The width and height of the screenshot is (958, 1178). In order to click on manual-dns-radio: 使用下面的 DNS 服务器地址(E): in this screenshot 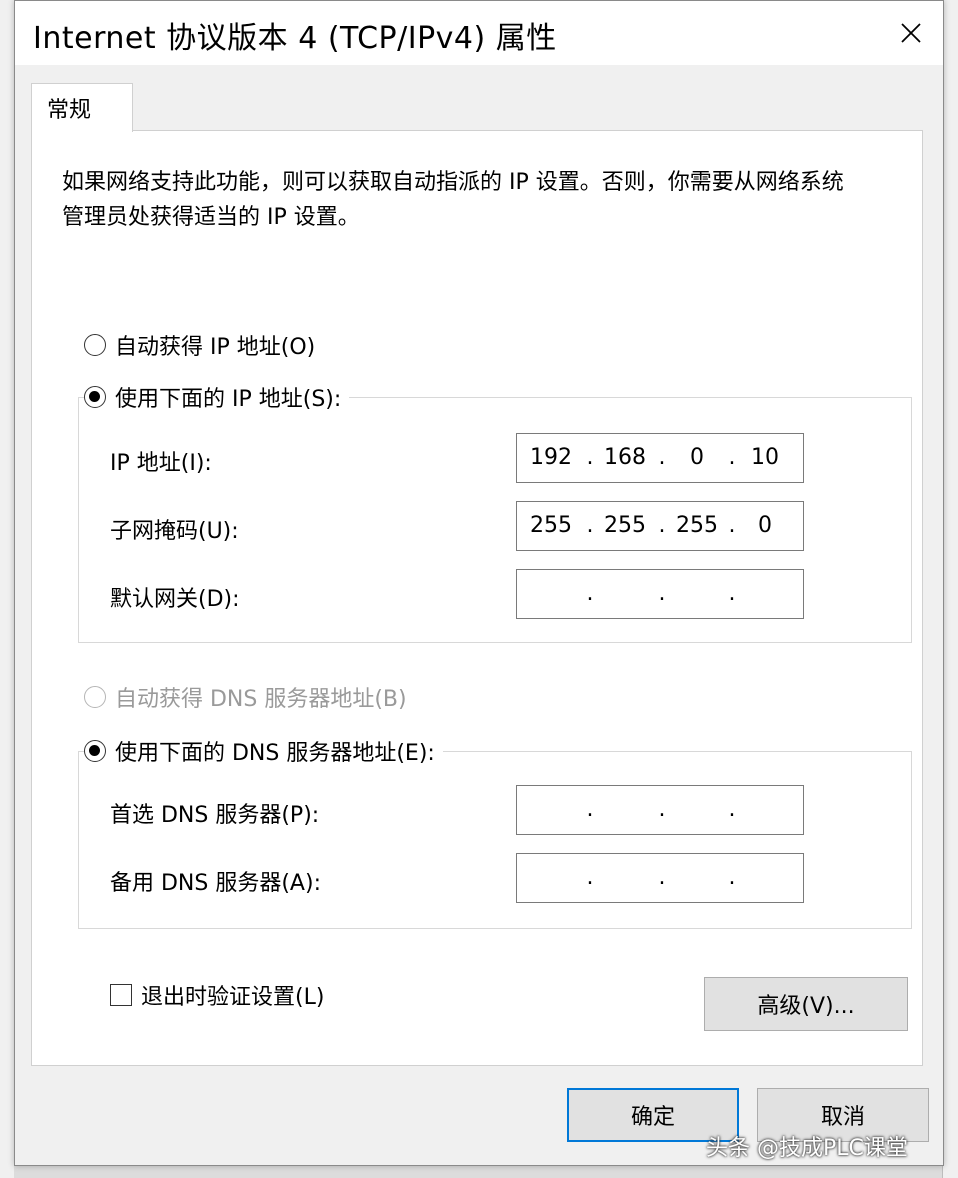, I will do `click(263, 751)`.